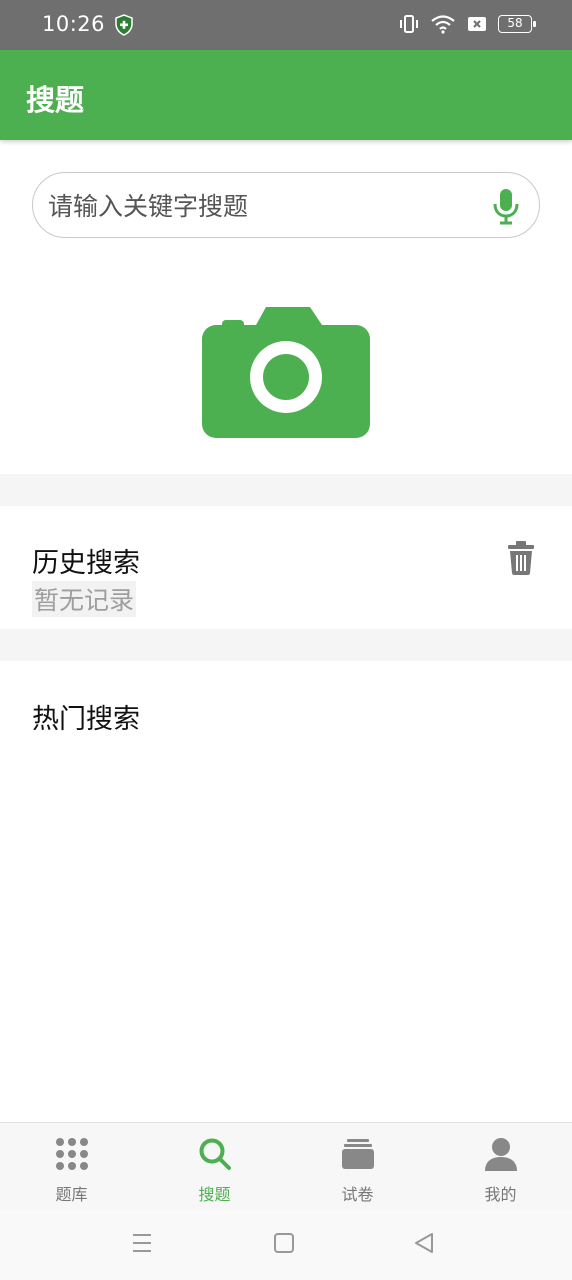  I want to click on back-icon, so click(424, 1243).